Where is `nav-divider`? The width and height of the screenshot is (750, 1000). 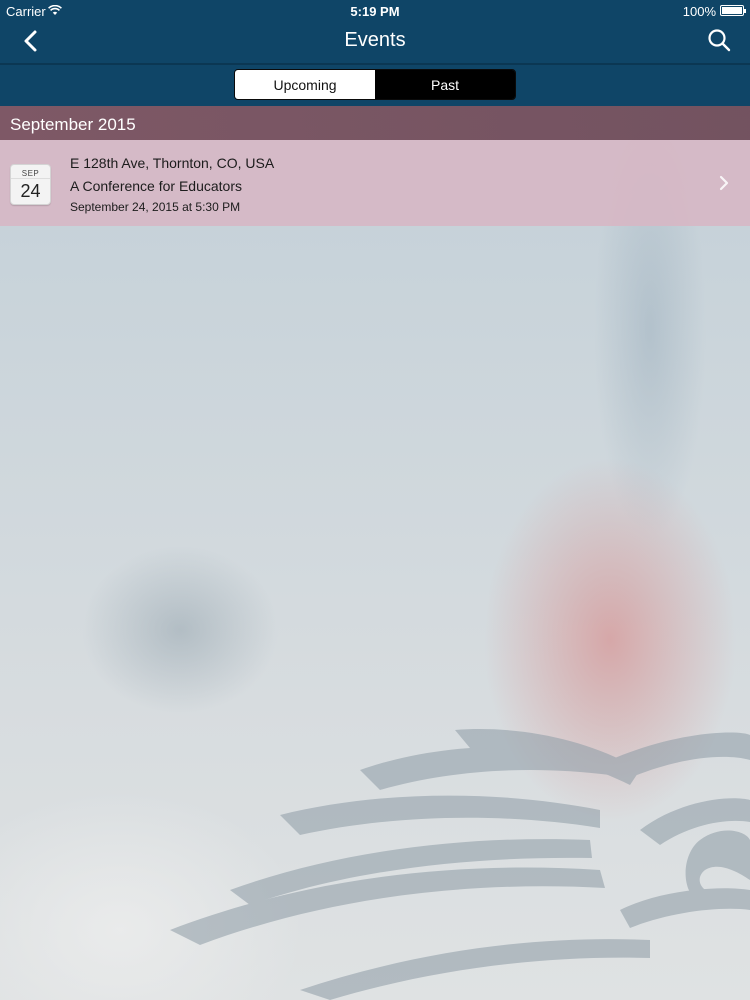 nav-divider is located at coordinates (375, 64).